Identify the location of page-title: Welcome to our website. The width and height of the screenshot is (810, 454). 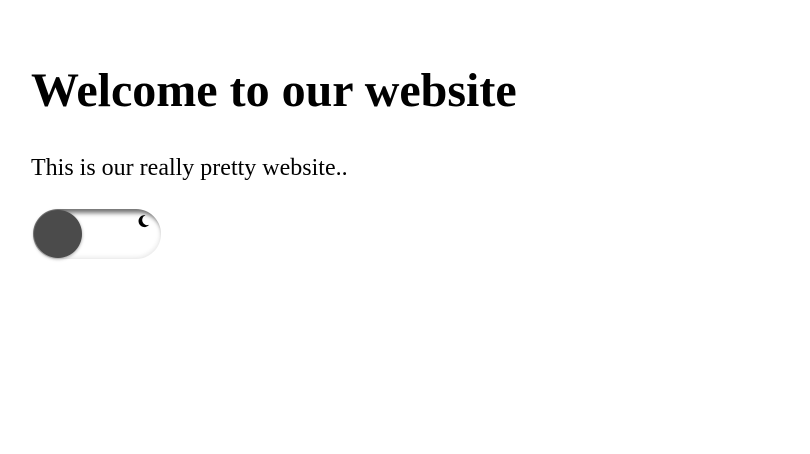
(274, 90).